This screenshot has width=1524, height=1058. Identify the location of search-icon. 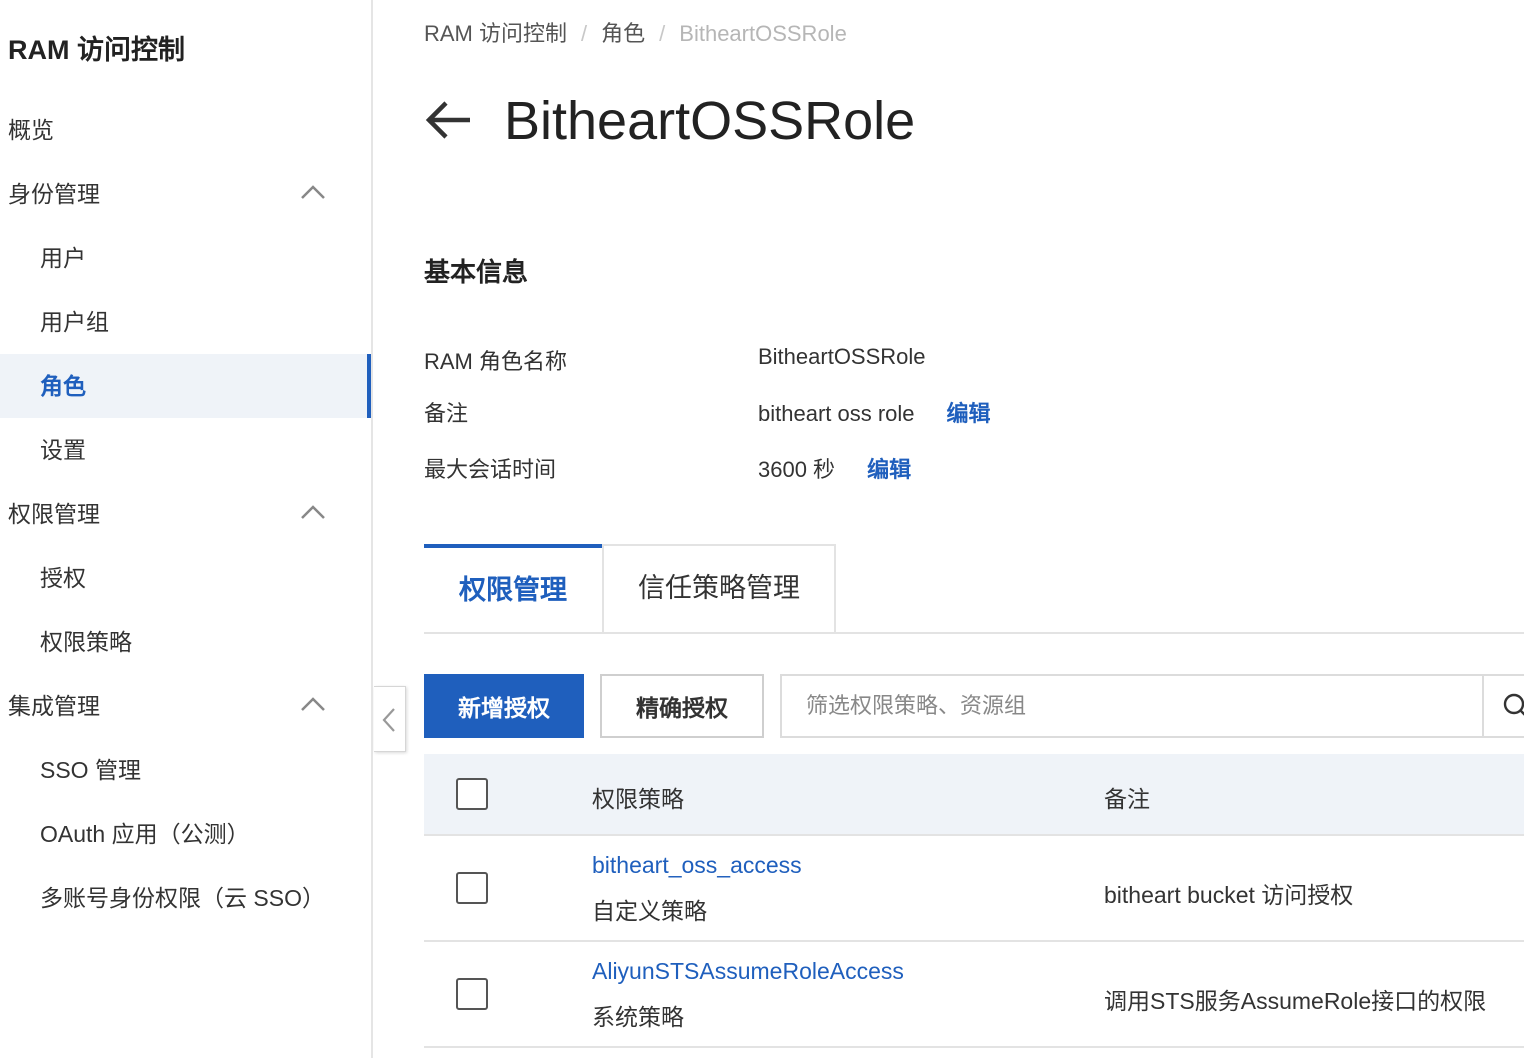
(1513, 704).